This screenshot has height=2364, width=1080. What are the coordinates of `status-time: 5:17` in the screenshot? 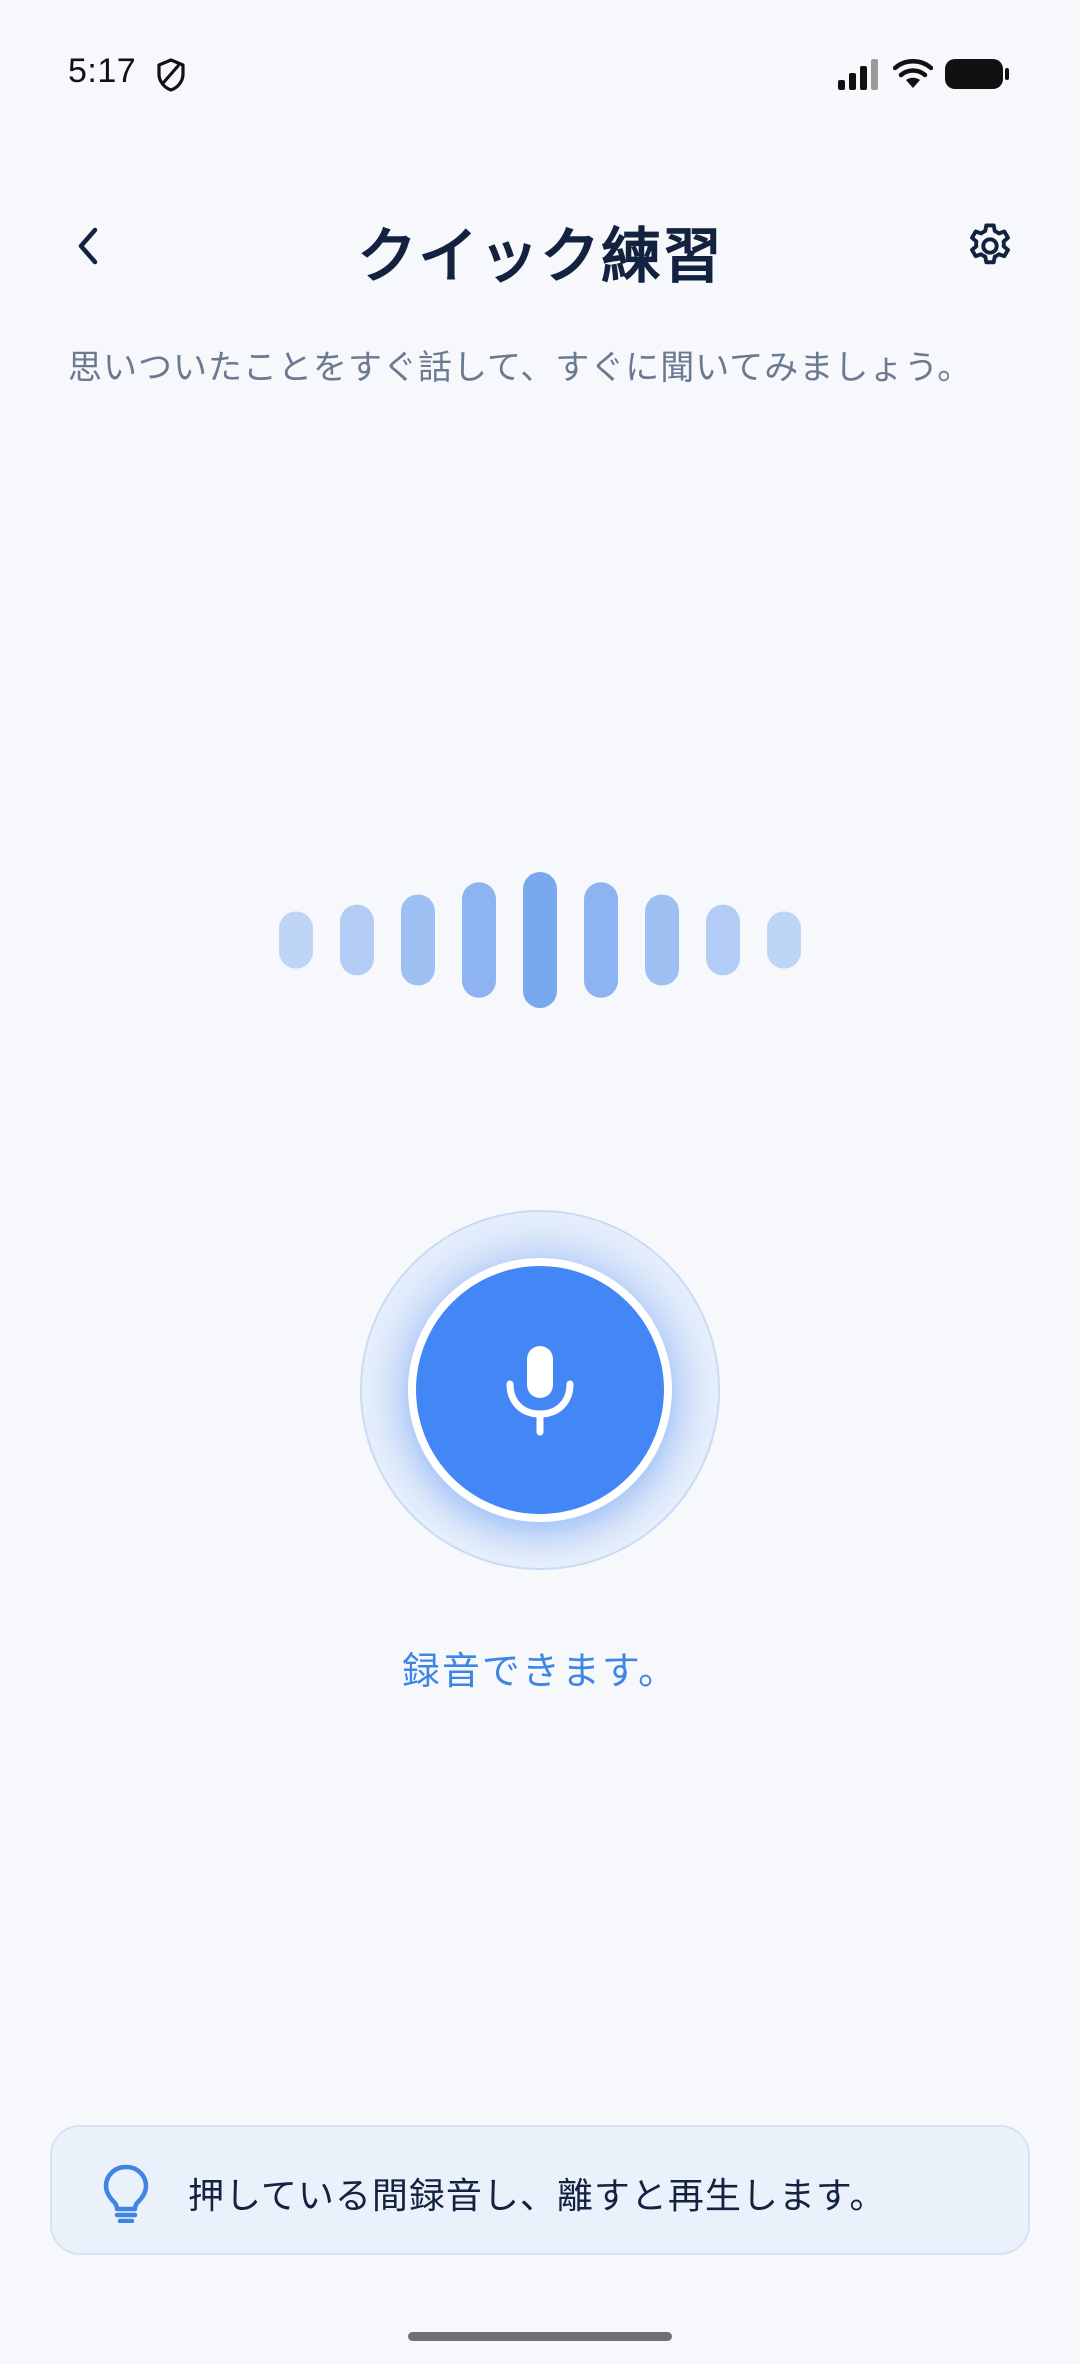 It's located at (102, 71).